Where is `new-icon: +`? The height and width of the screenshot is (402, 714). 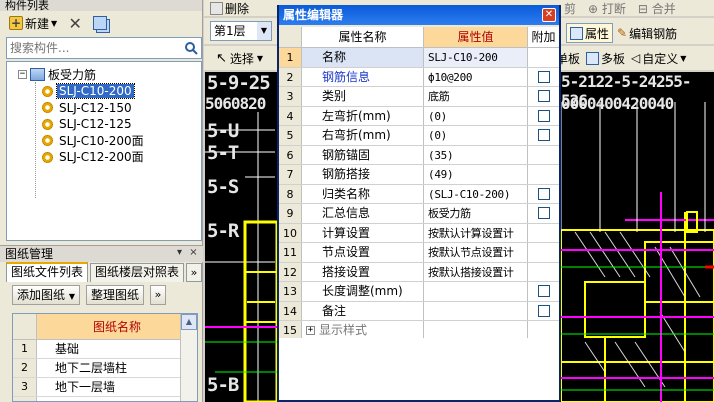 new-icon: + is located at coordinates (16, 23).